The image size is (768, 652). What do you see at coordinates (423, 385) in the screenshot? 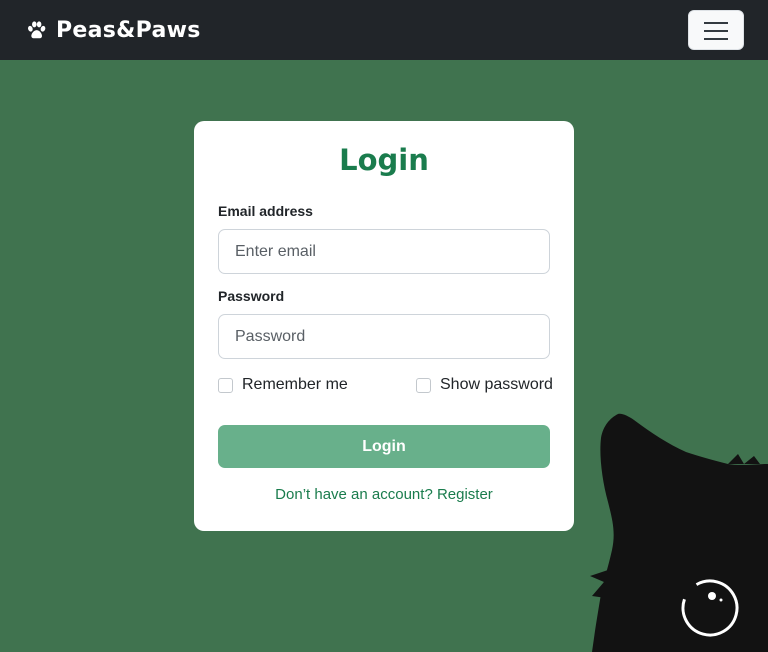
I see `show-password-box` at bounding box center [423, 385].